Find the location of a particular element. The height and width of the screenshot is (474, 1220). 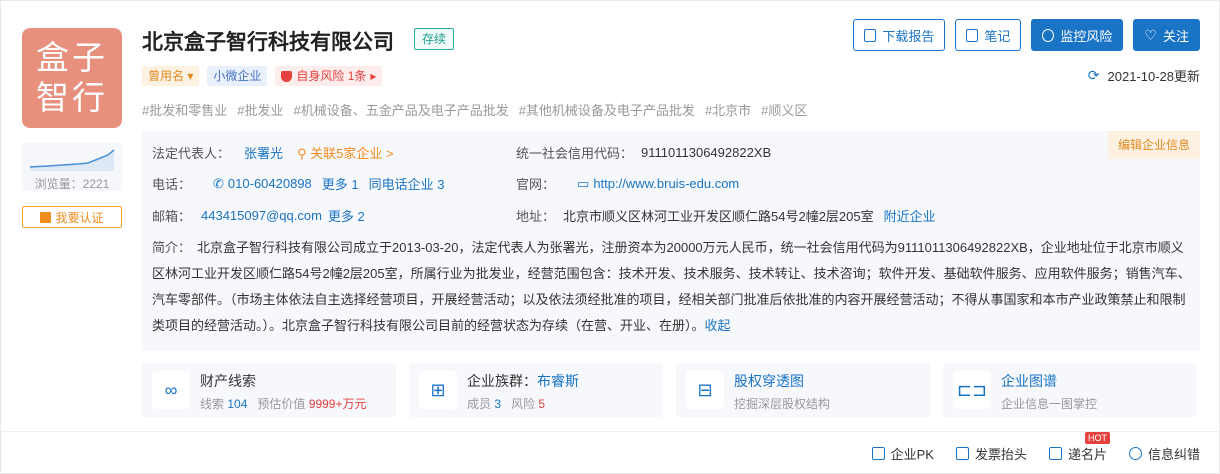

industry-tag: #批发业 is located at coordinates (260, 109).